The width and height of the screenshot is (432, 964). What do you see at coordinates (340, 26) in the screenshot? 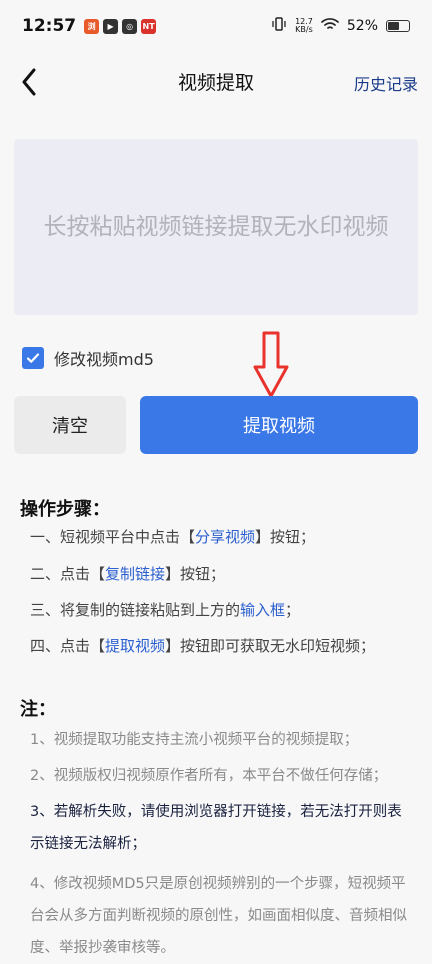
I see `status-right: 12.7 KB/s 52%` at bounding box center [340, 26].